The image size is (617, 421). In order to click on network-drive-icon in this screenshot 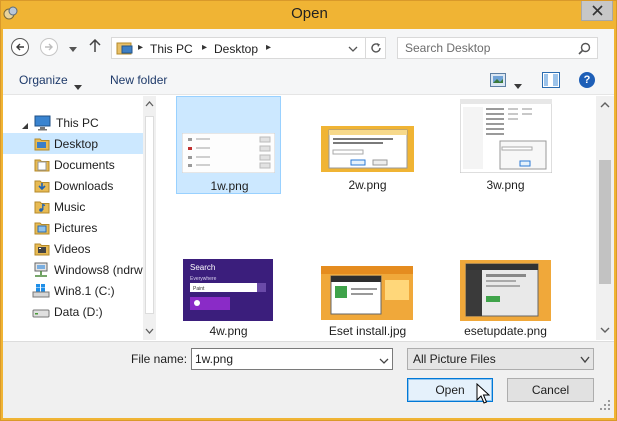, I will do `click(41, 271)`.